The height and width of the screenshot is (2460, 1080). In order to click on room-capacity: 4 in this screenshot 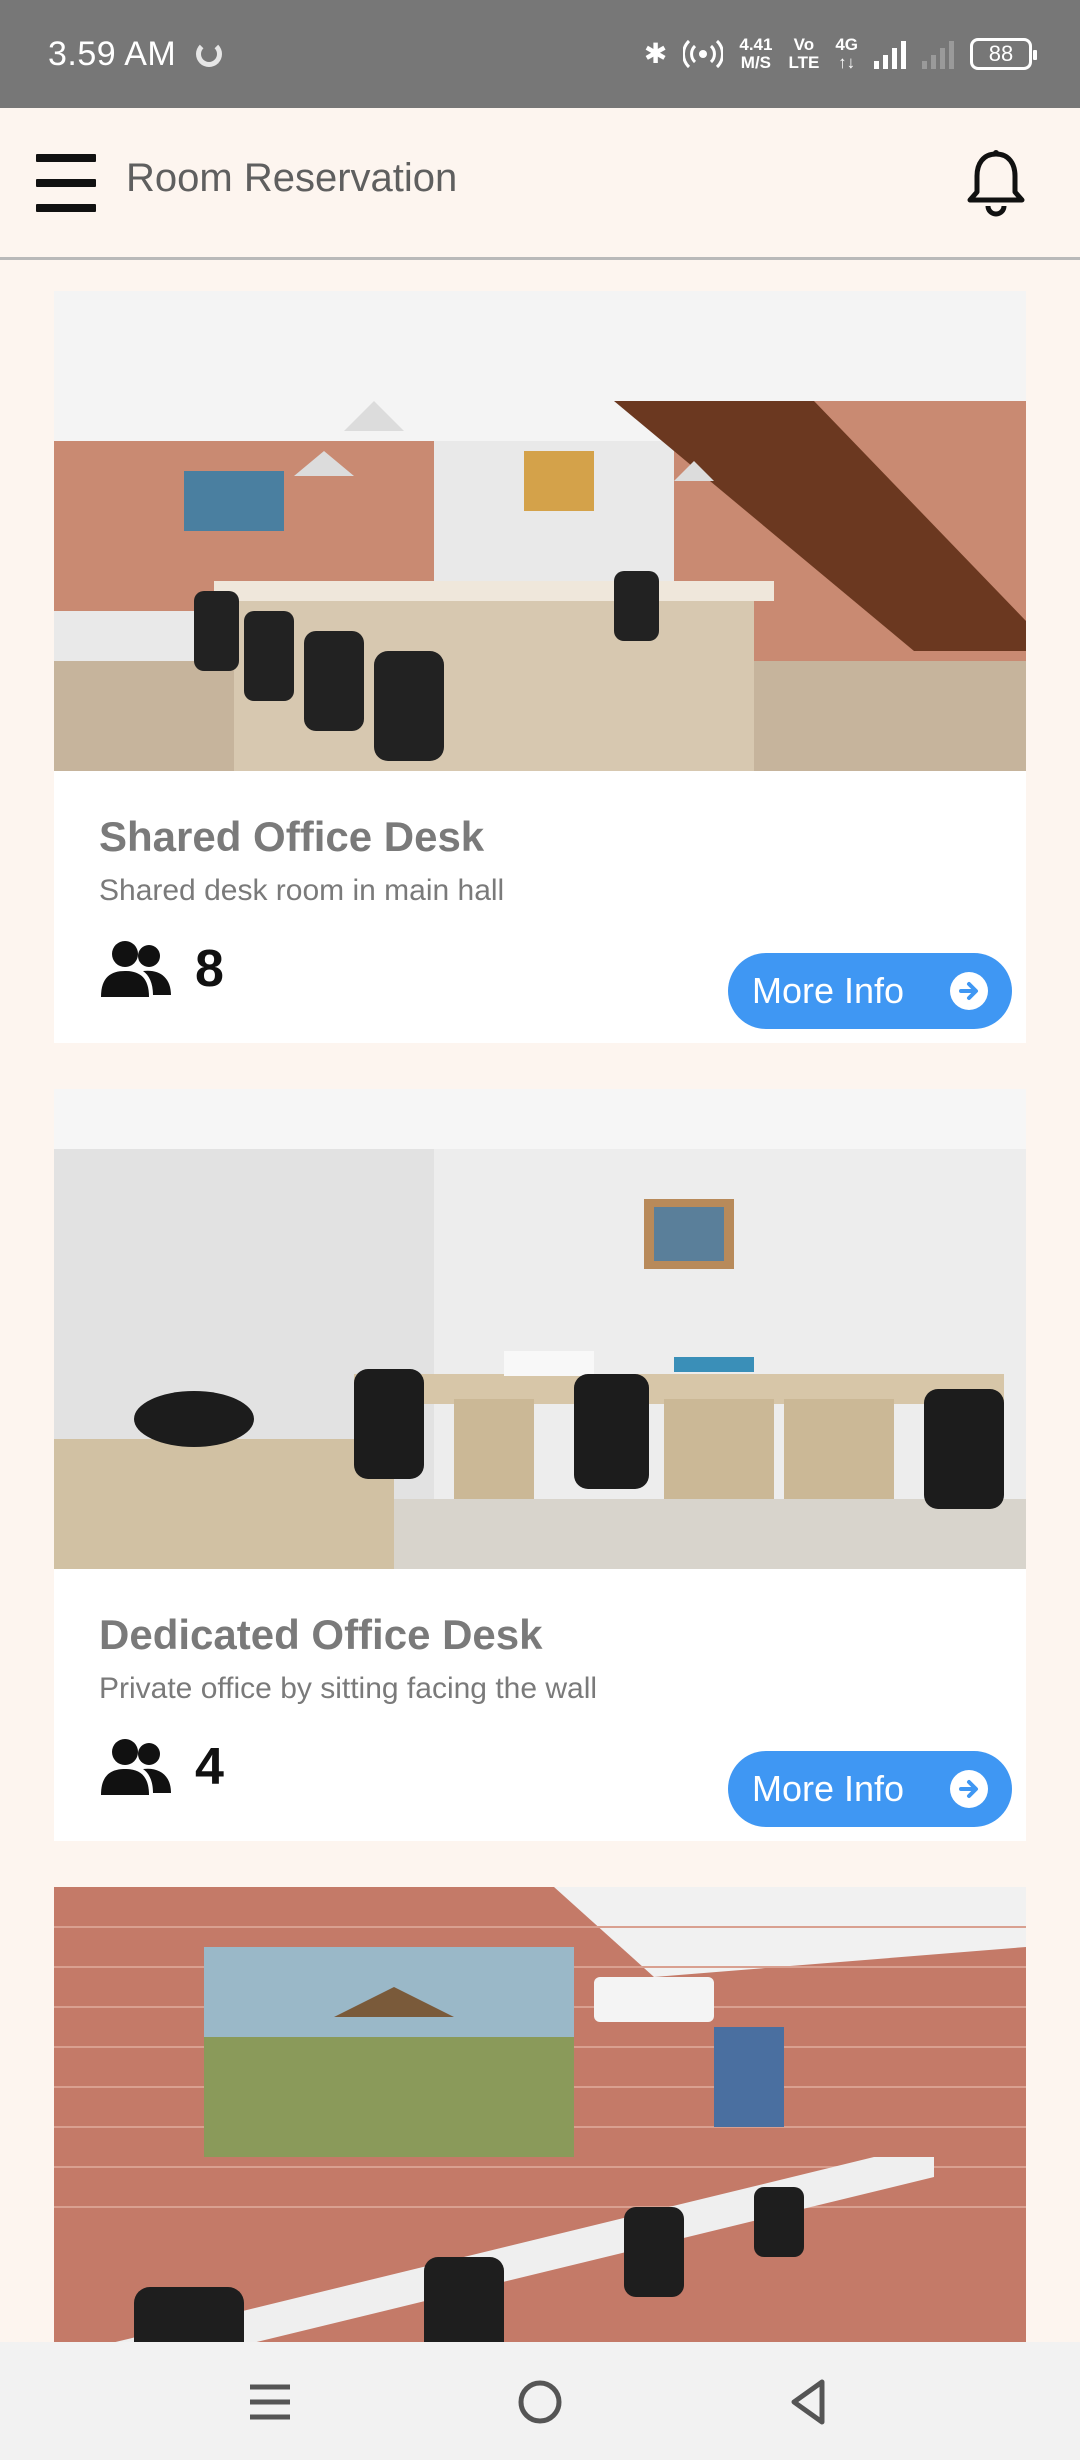, I will do `click(161, 1767)`.